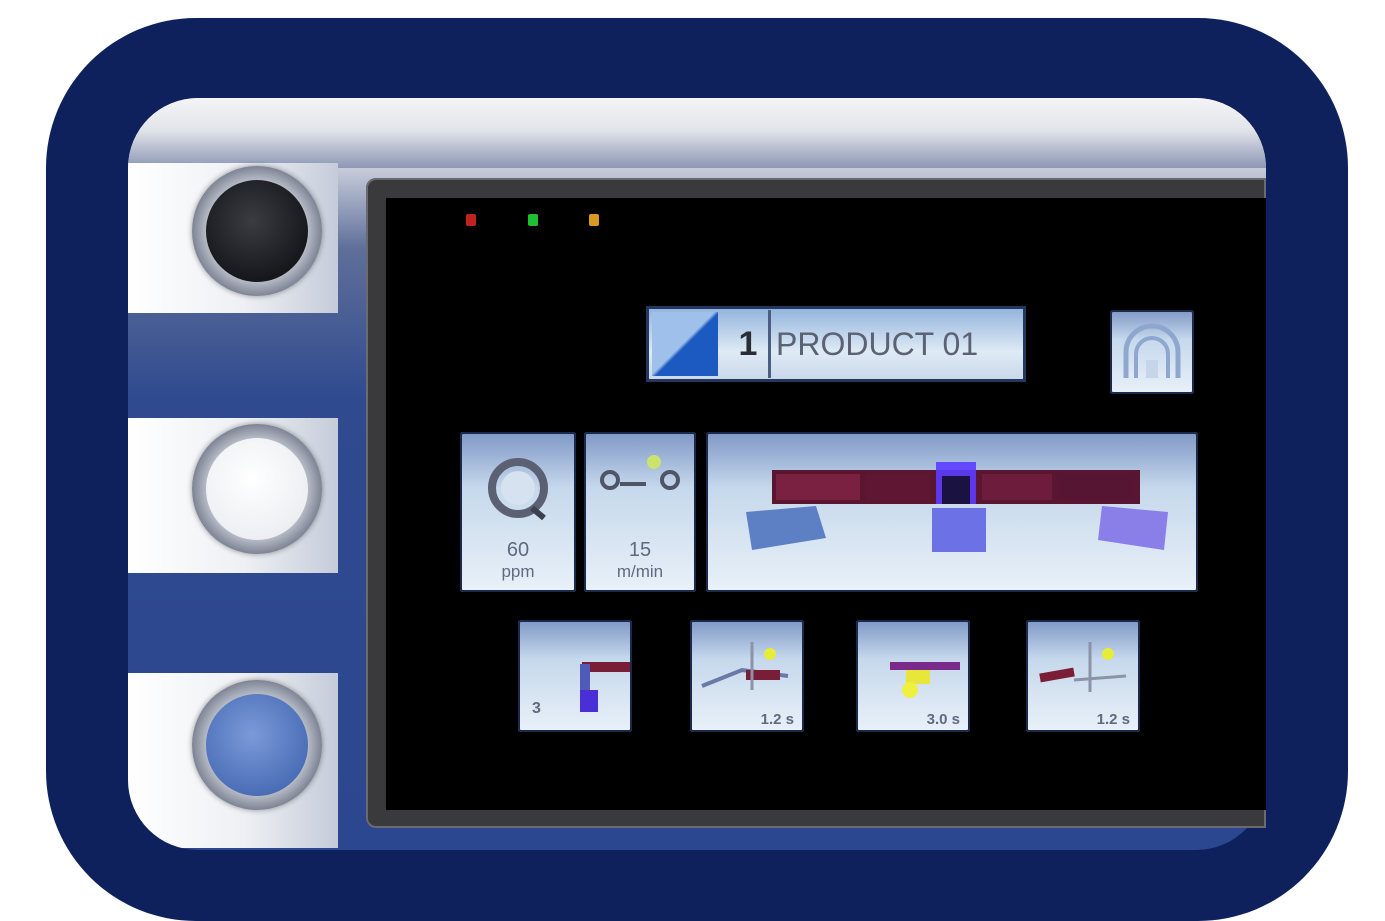 This screenshot has width=1385, height=921. What do you see at coordinates (536, 708) in the screenshot?
I see `step-push-value: 3` at bounding box center [536, 708].